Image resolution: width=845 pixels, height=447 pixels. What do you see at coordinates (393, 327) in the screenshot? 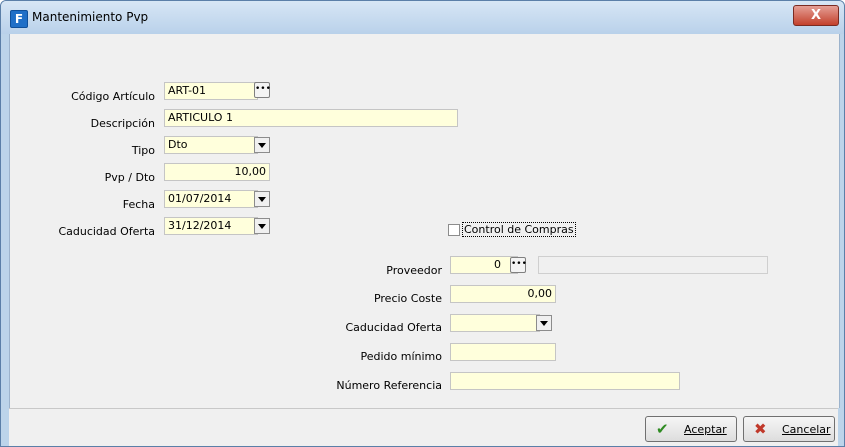
I see `compras-caducidad-label: Caducidad Oferta` at bounding box center [393, 327].